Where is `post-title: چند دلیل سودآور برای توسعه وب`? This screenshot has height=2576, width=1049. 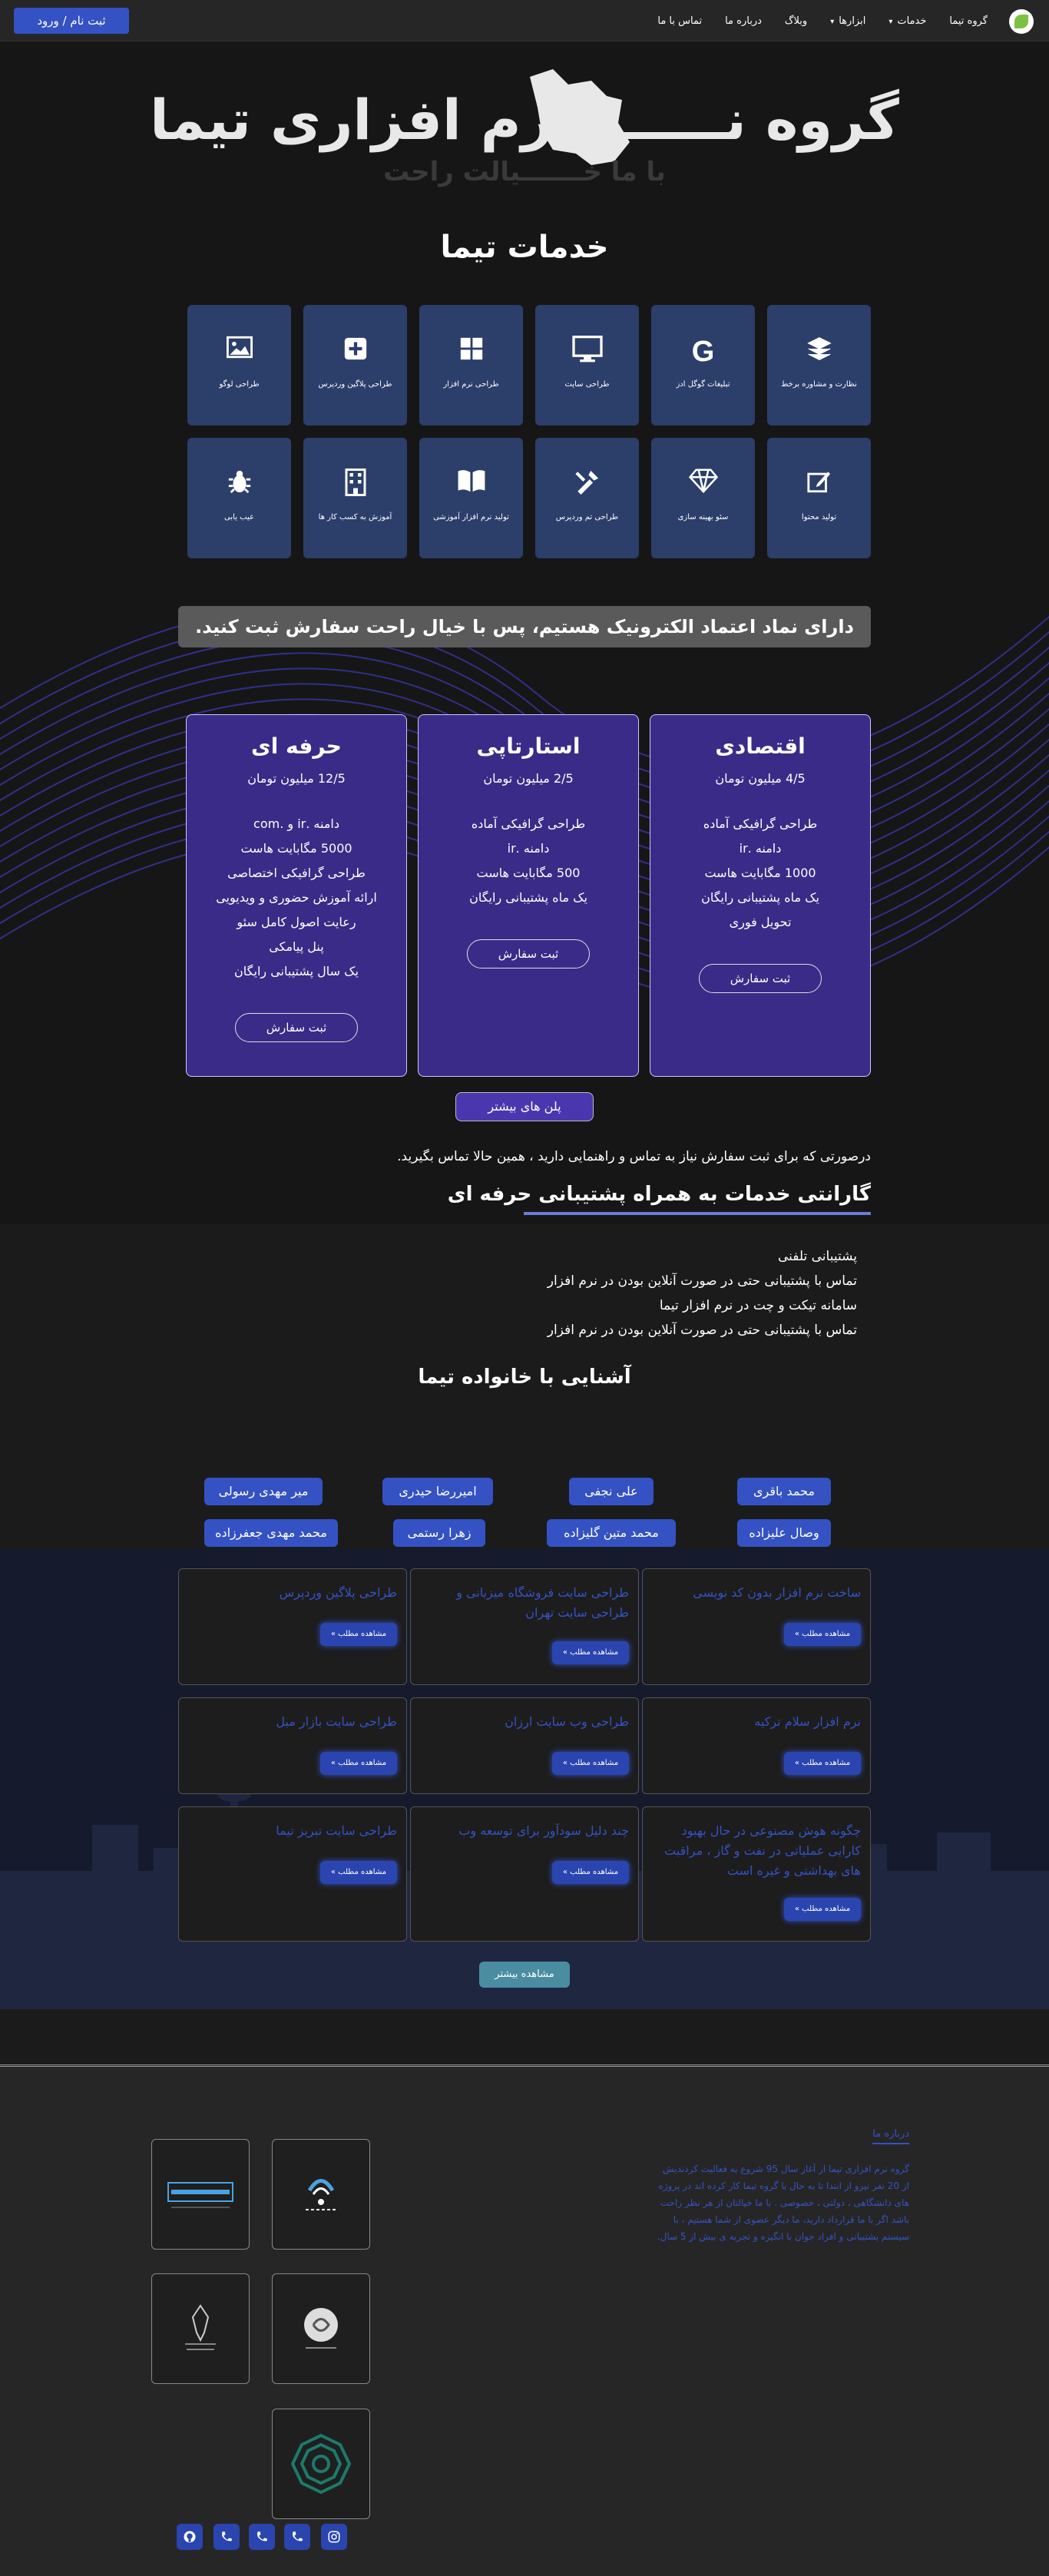
post-title: چند دلیل سودآور برای توسعه وب is located at coordinates (525, 1831).